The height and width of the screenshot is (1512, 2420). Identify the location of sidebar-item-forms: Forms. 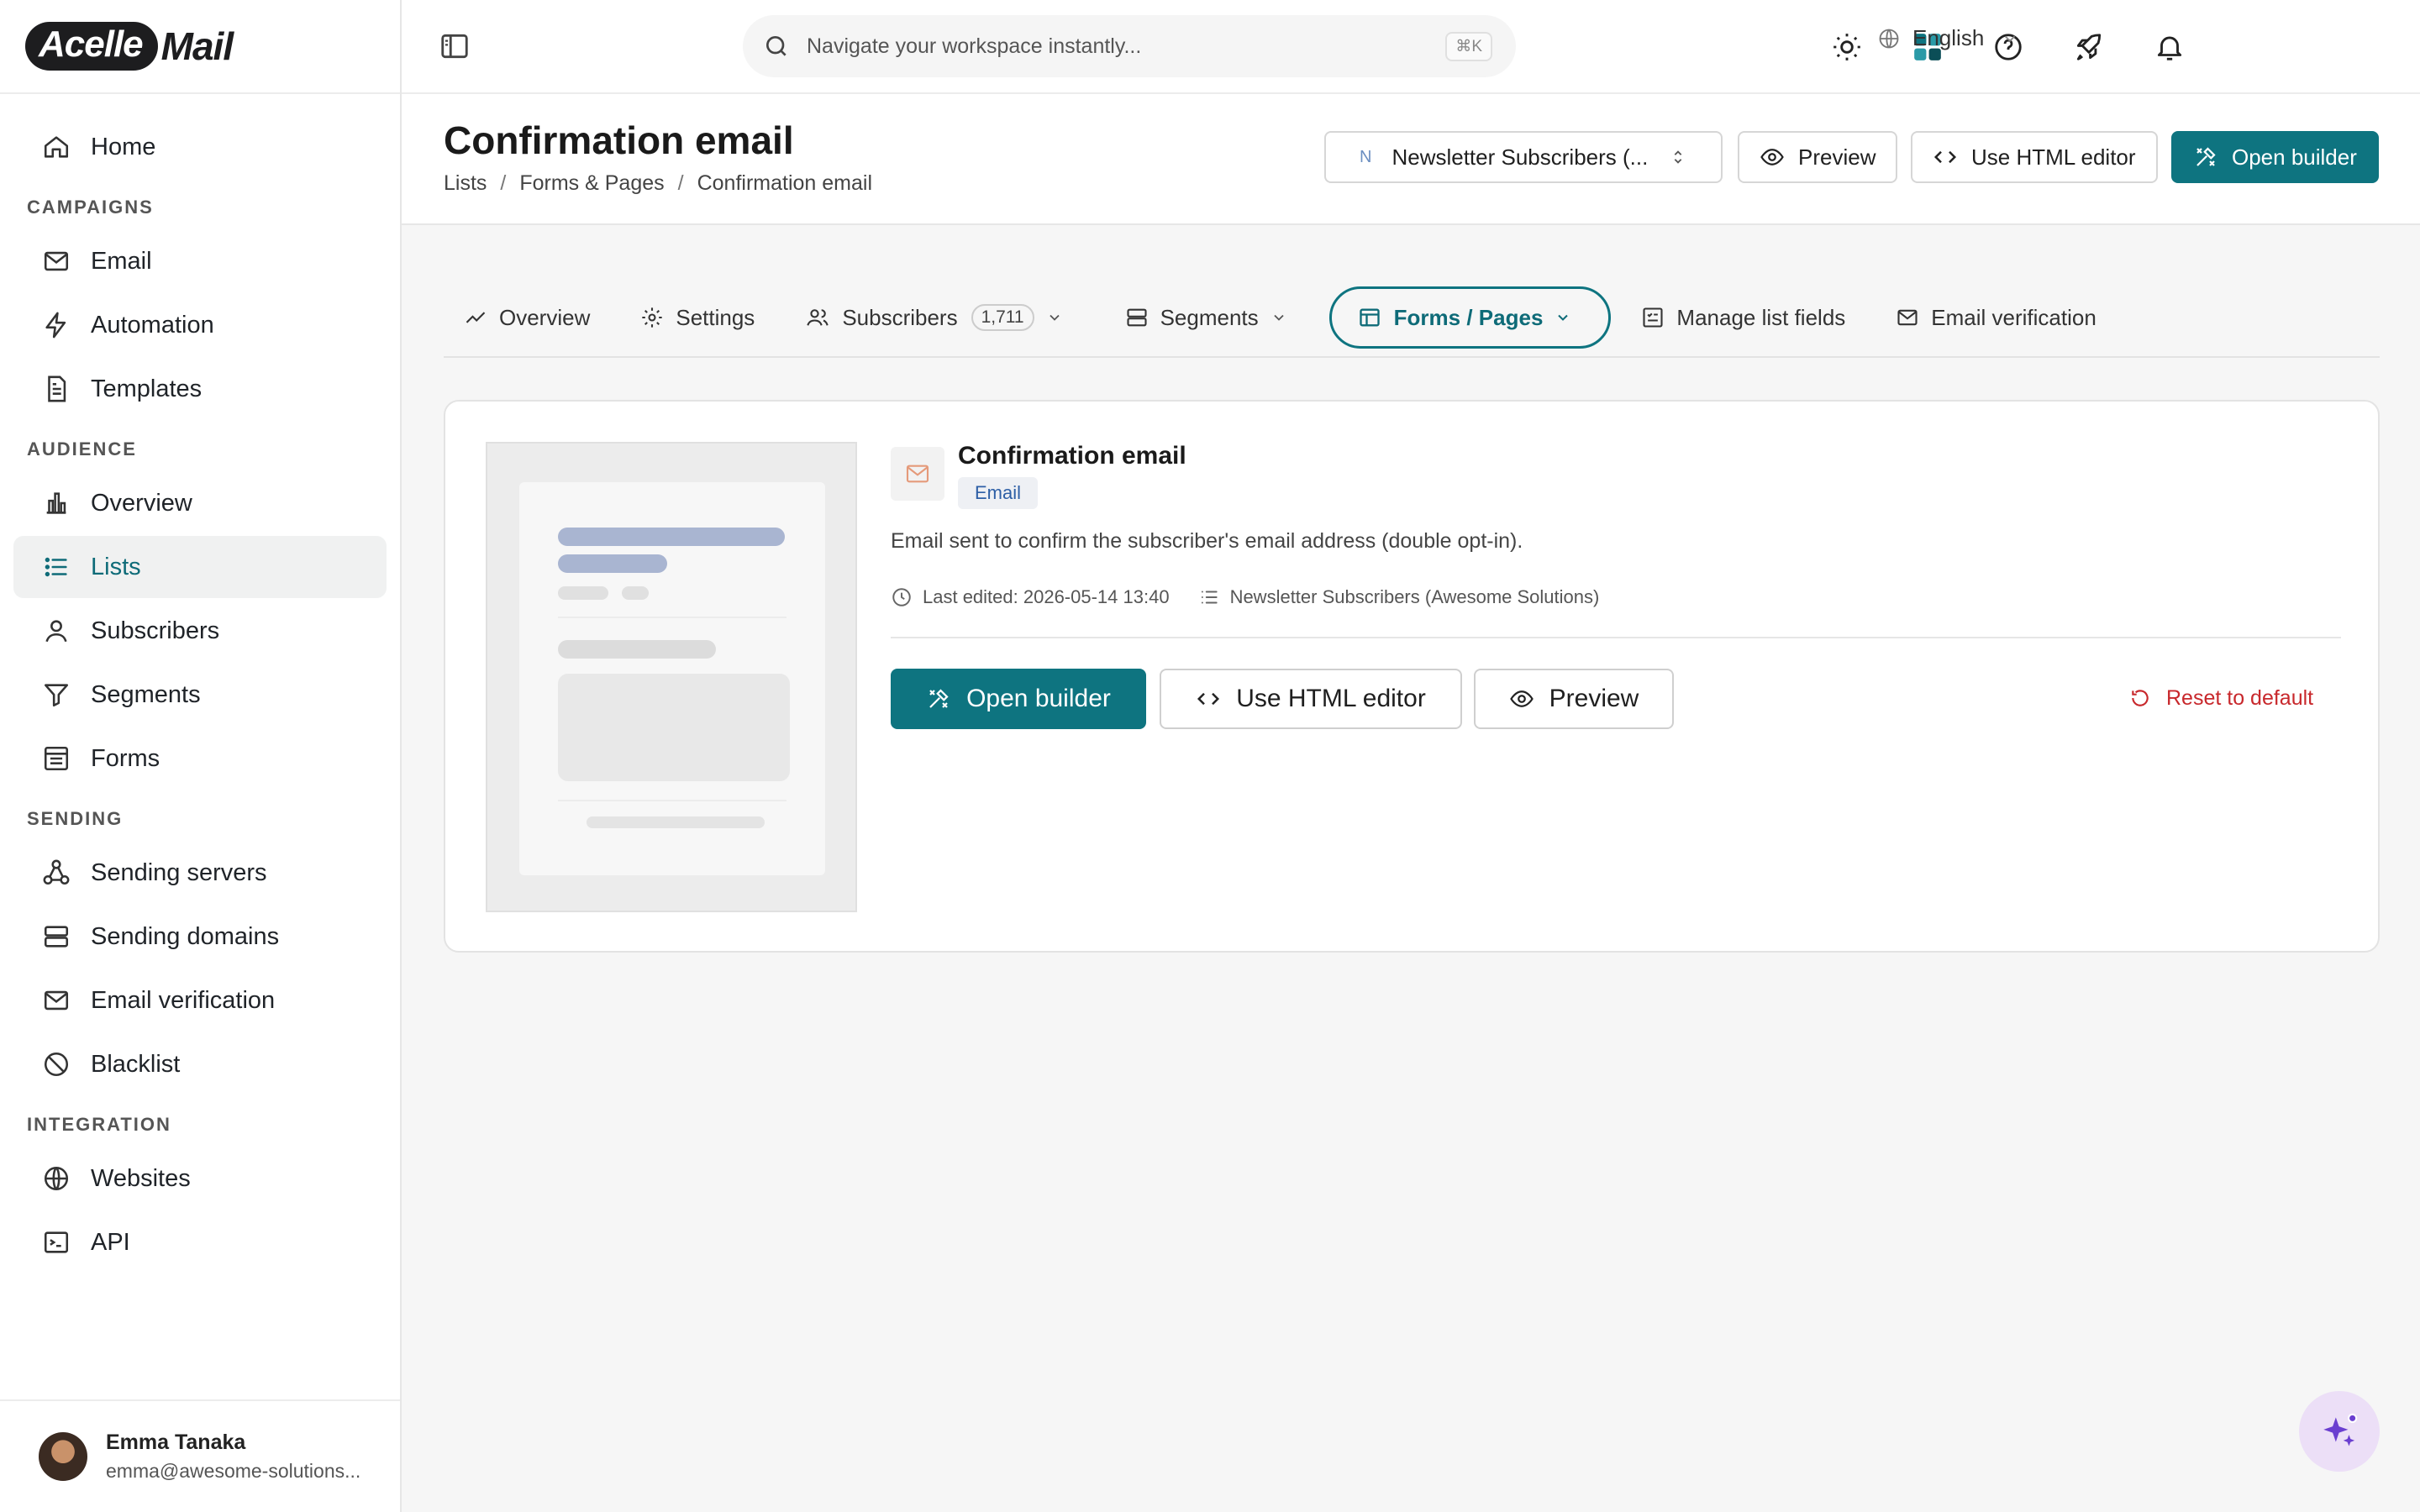
(200, 758).